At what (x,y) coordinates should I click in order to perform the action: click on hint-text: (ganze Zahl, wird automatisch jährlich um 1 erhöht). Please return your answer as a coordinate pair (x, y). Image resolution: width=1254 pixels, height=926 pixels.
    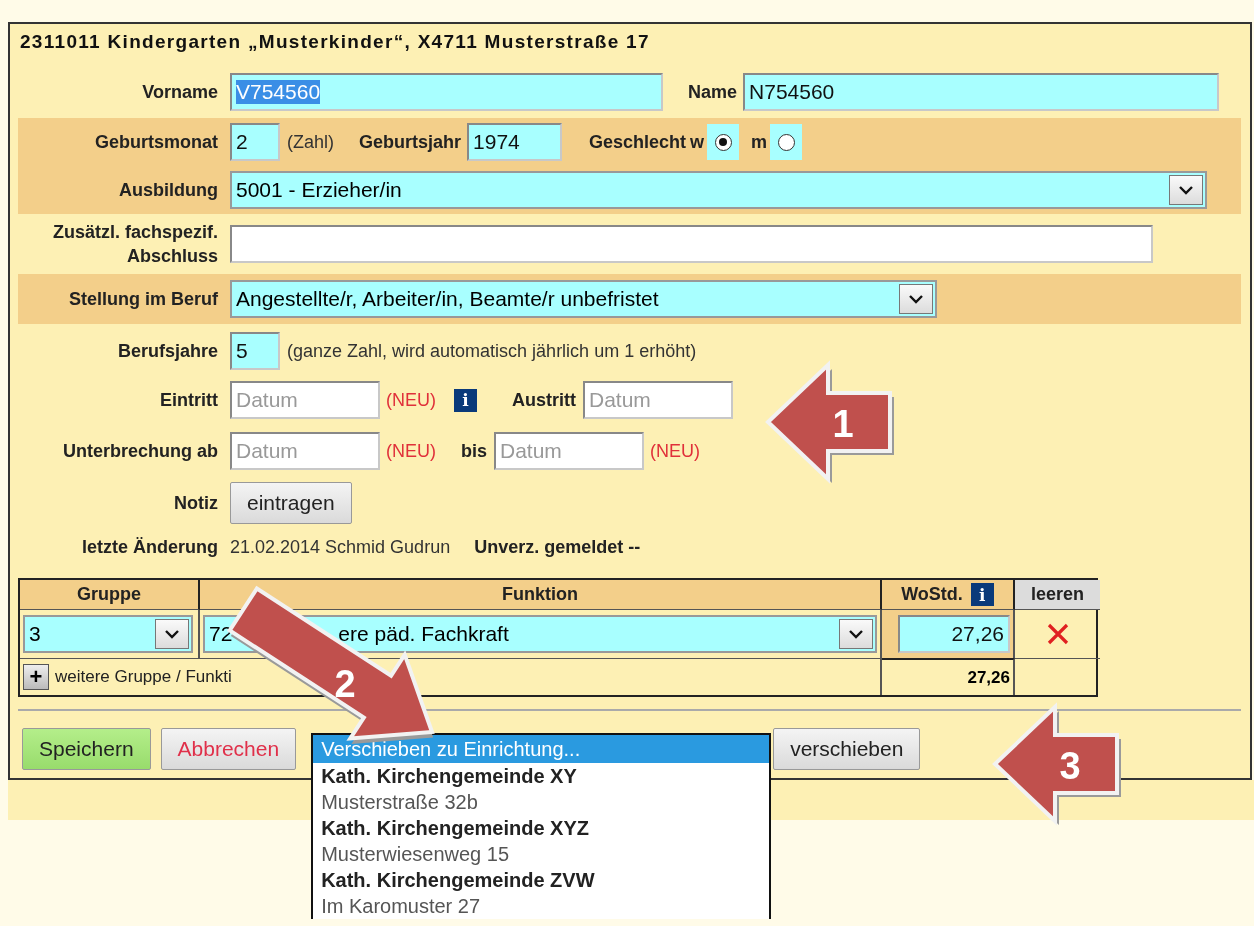
    Looking at the image, I should click on (492, 351).